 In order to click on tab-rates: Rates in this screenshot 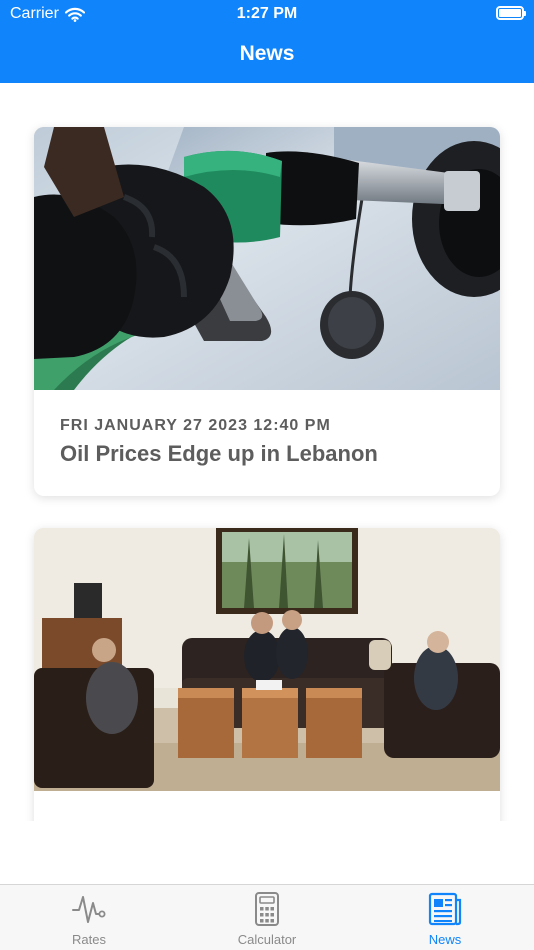, I will do `click(89, 917)`.